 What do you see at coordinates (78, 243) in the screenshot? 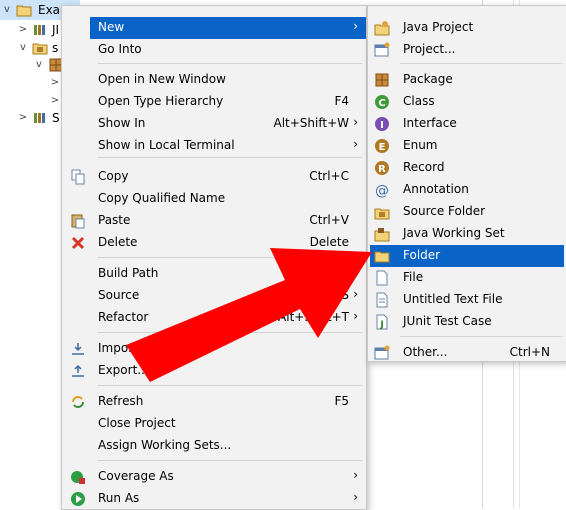
I see `delete-icon` at bounding box center [78, 243].